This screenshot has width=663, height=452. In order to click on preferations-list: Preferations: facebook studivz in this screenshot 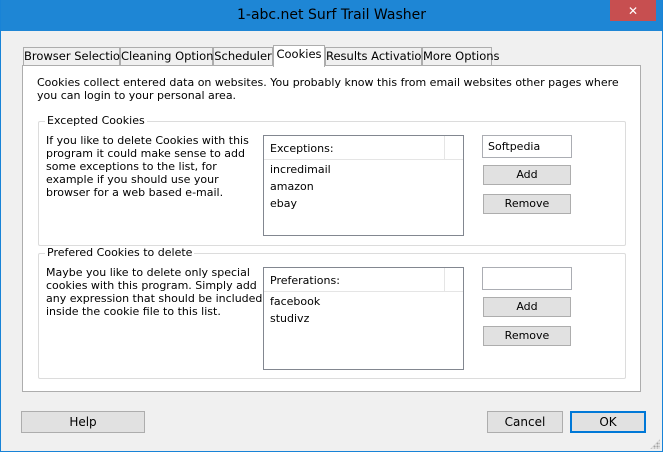, I will do `click(363, 318)`.